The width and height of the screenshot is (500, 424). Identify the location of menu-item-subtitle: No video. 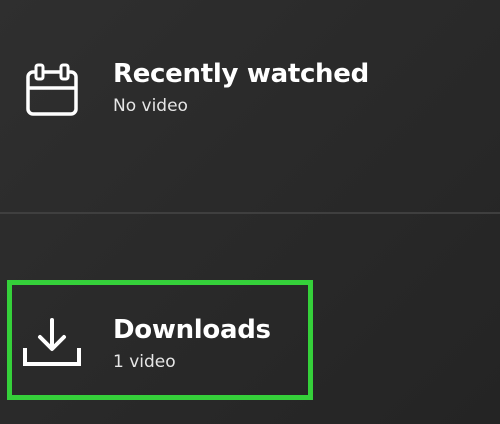
(150, 106).